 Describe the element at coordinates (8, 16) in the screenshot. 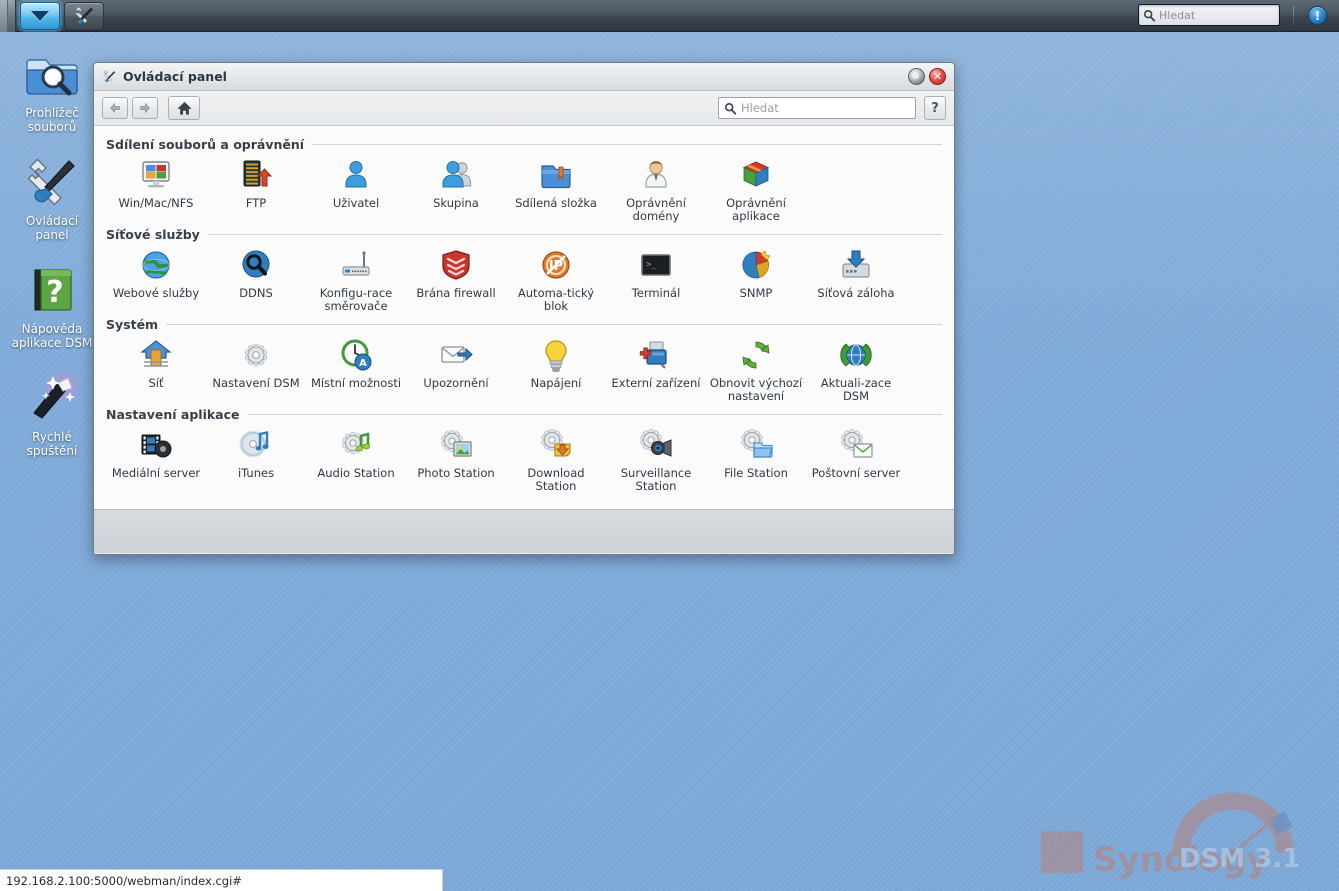

I see `taskbar-grip` at that location.